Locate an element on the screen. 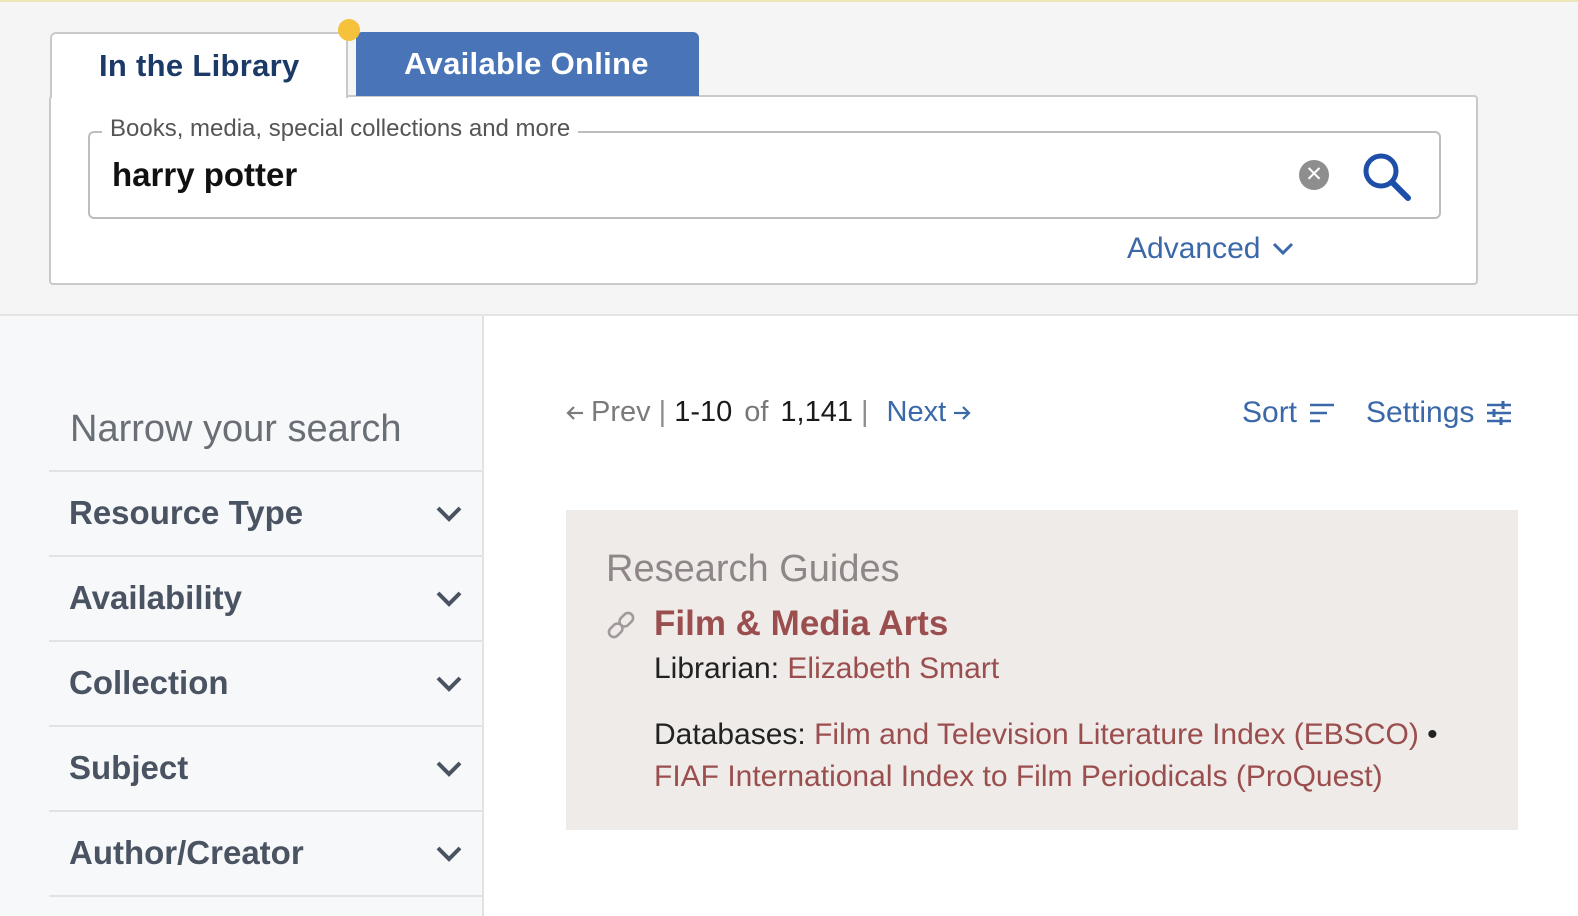 This screenshot has height=916, width=1578. facet-label: Collection is located at coordinates (149, 682).